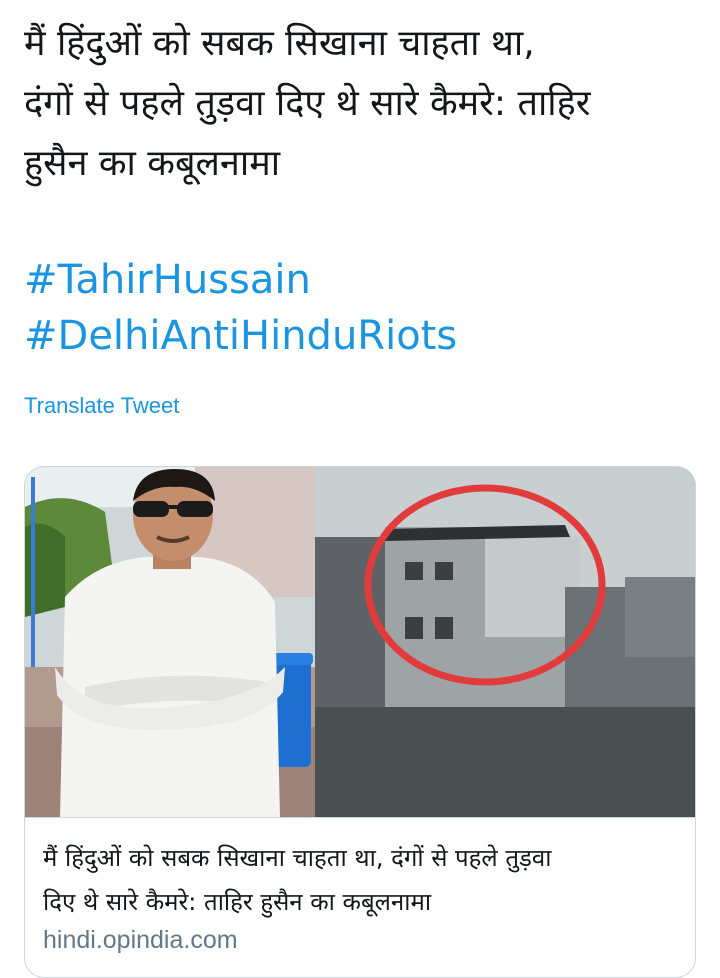 The image size is (720, 978). What do you see at coordinates (240, 280) in the screenshot?
I see `hashtag-link: #TahirHussain` at bounding box center [240, 280].